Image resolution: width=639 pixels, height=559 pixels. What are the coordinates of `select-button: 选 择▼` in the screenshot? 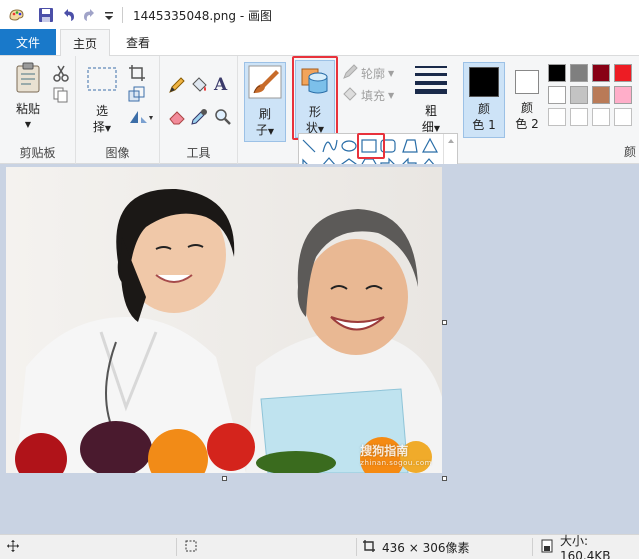 It's located at (102, 101).